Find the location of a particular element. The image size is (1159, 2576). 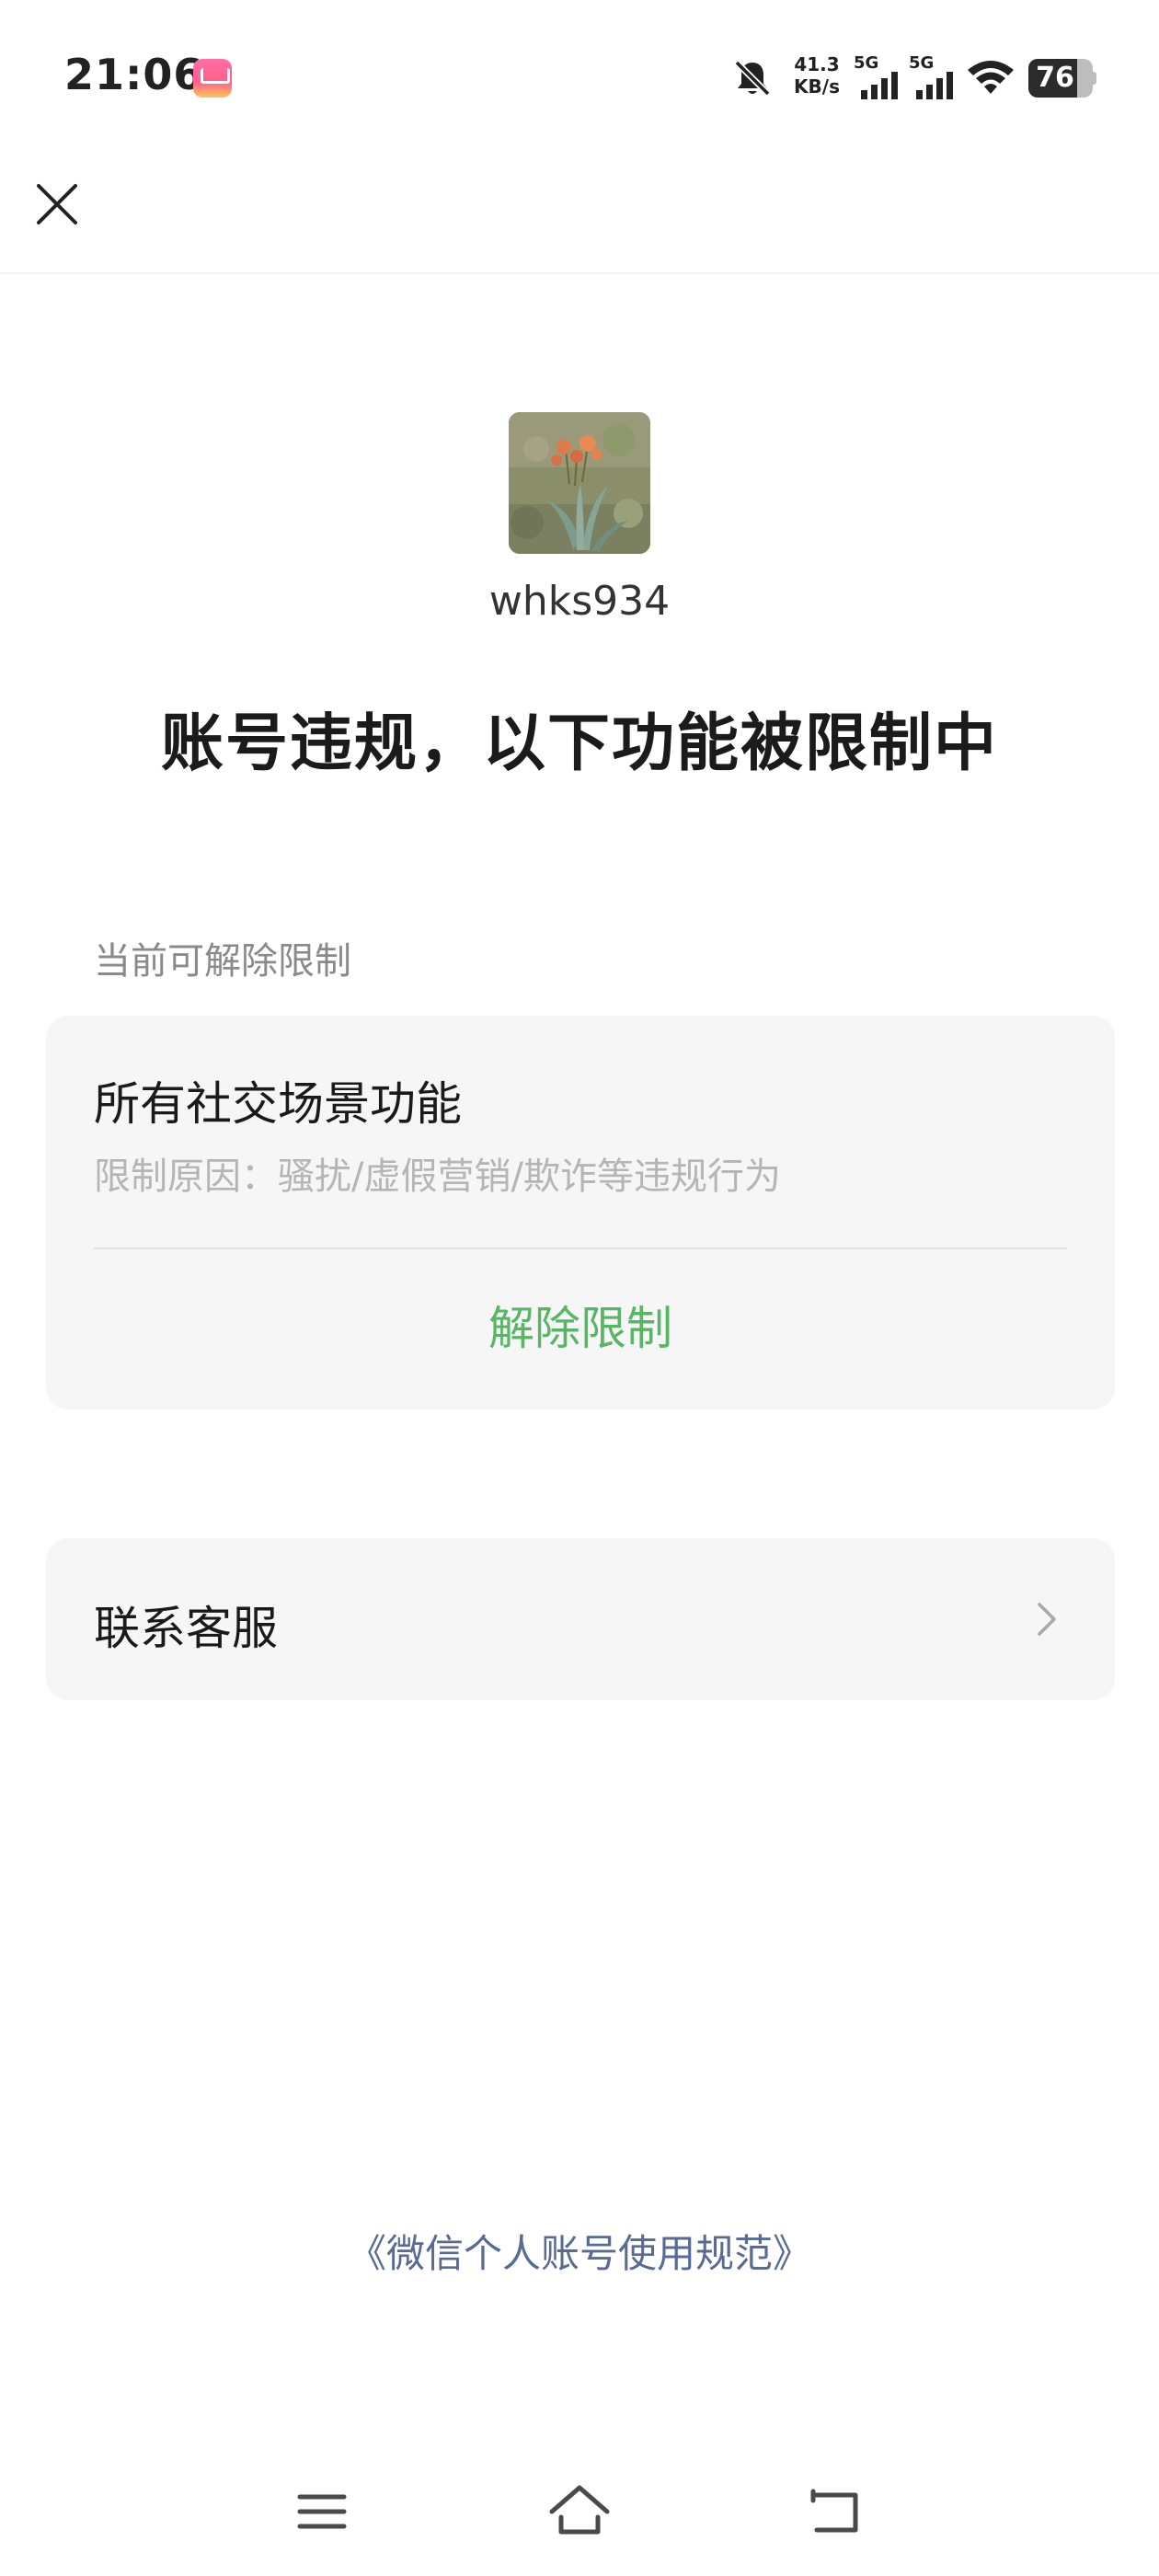

avatar is located at coordinates (579, 483).